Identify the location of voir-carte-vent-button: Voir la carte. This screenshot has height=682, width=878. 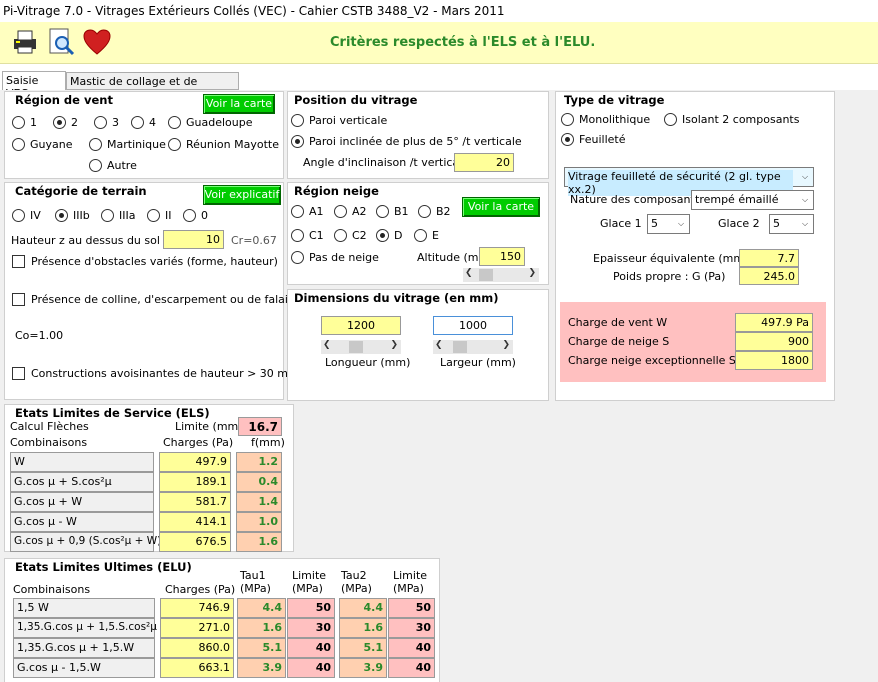
(239, 104).